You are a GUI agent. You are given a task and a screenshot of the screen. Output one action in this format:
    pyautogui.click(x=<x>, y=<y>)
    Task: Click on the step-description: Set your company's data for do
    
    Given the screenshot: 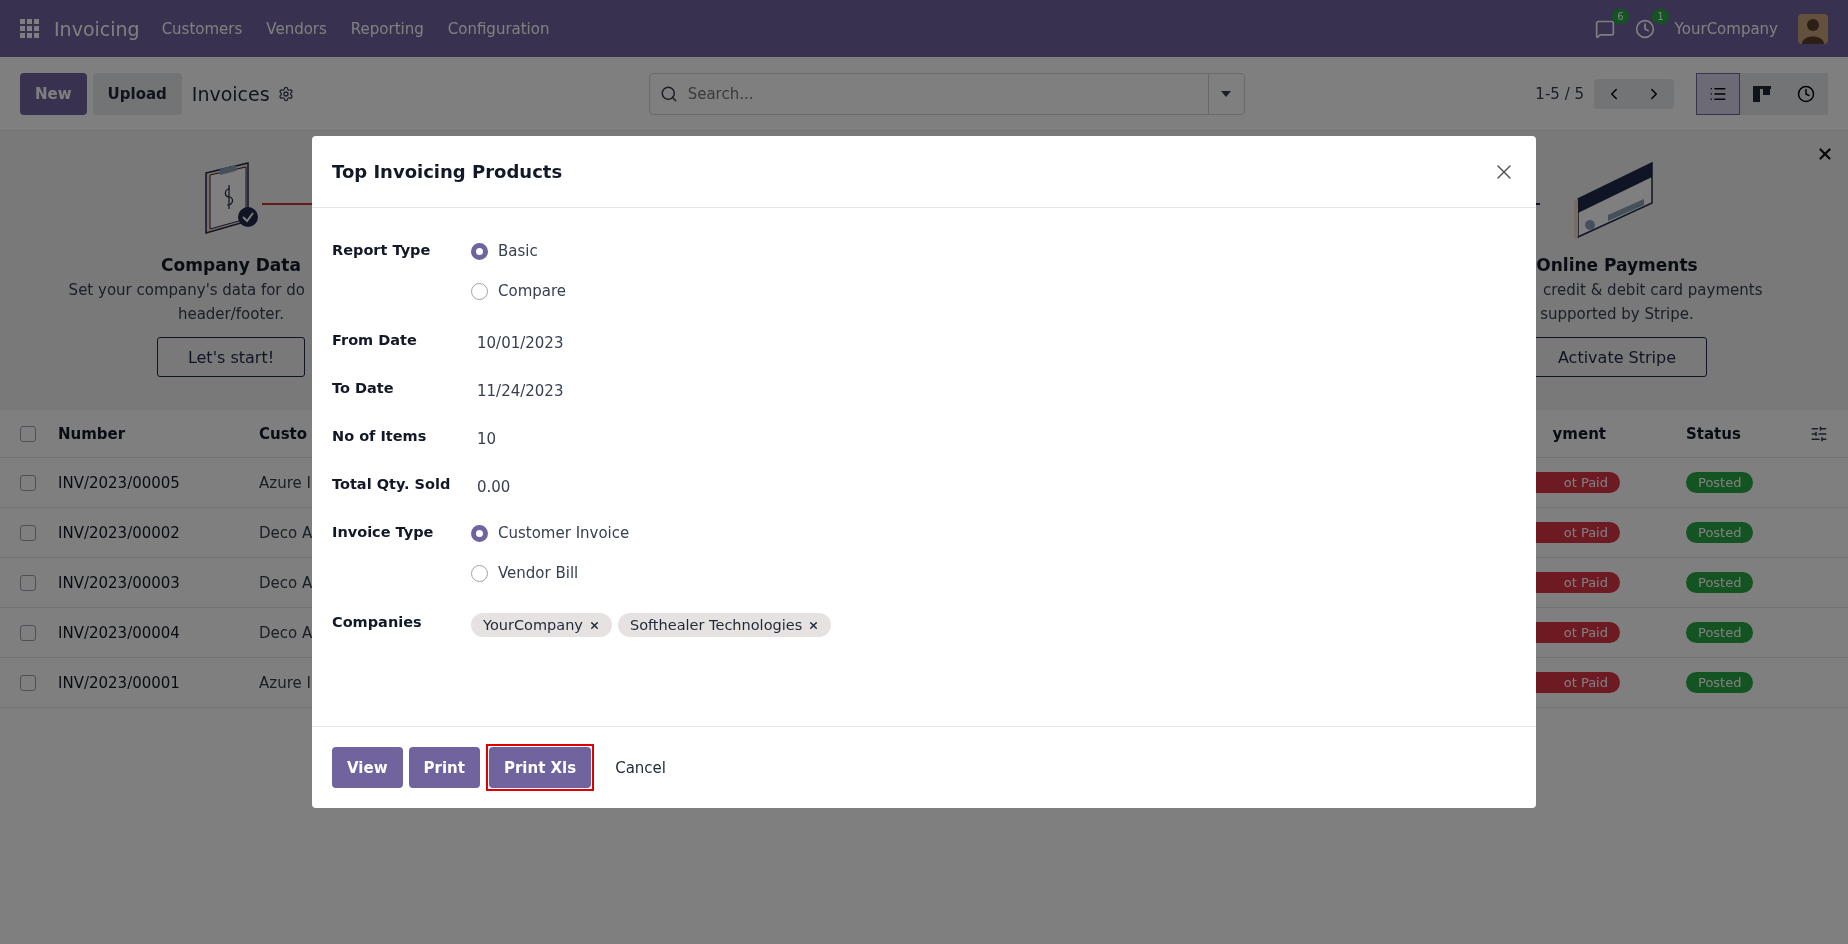 What is the action you would take?
    pyautogui.click(x=186, y=290)
    